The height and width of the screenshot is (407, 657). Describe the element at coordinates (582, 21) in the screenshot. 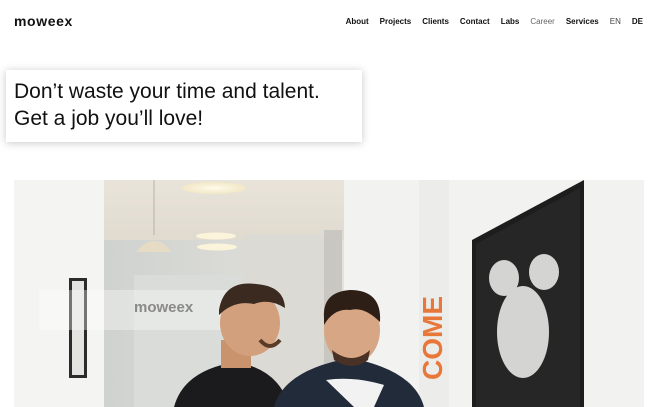

I see `nav-services: Services` at that location.